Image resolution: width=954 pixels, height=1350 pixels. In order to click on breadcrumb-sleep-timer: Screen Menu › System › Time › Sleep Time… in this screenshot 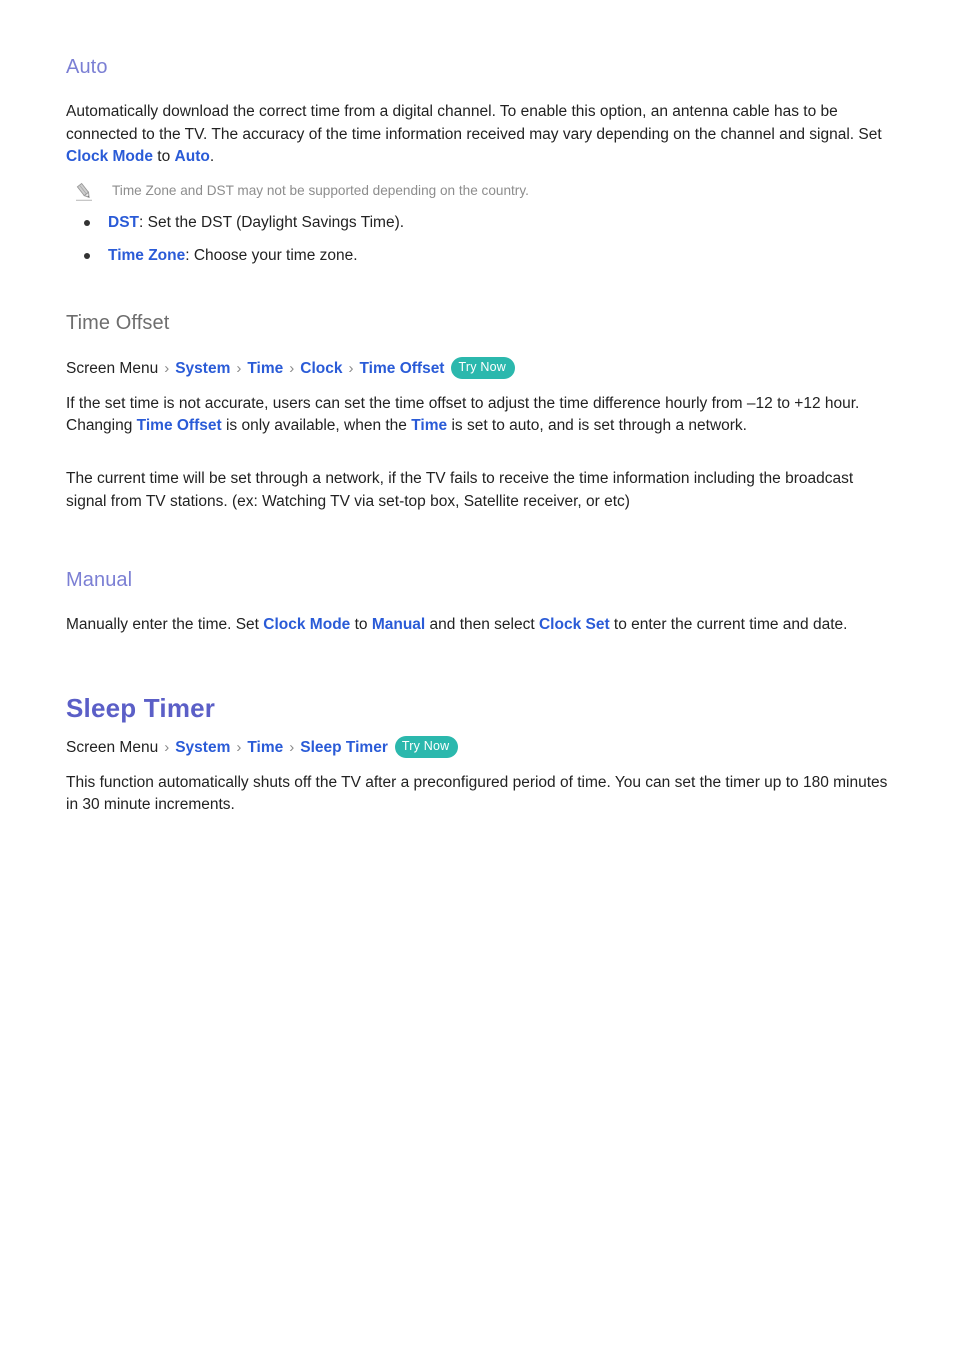, I will do `click(477, 748)`.